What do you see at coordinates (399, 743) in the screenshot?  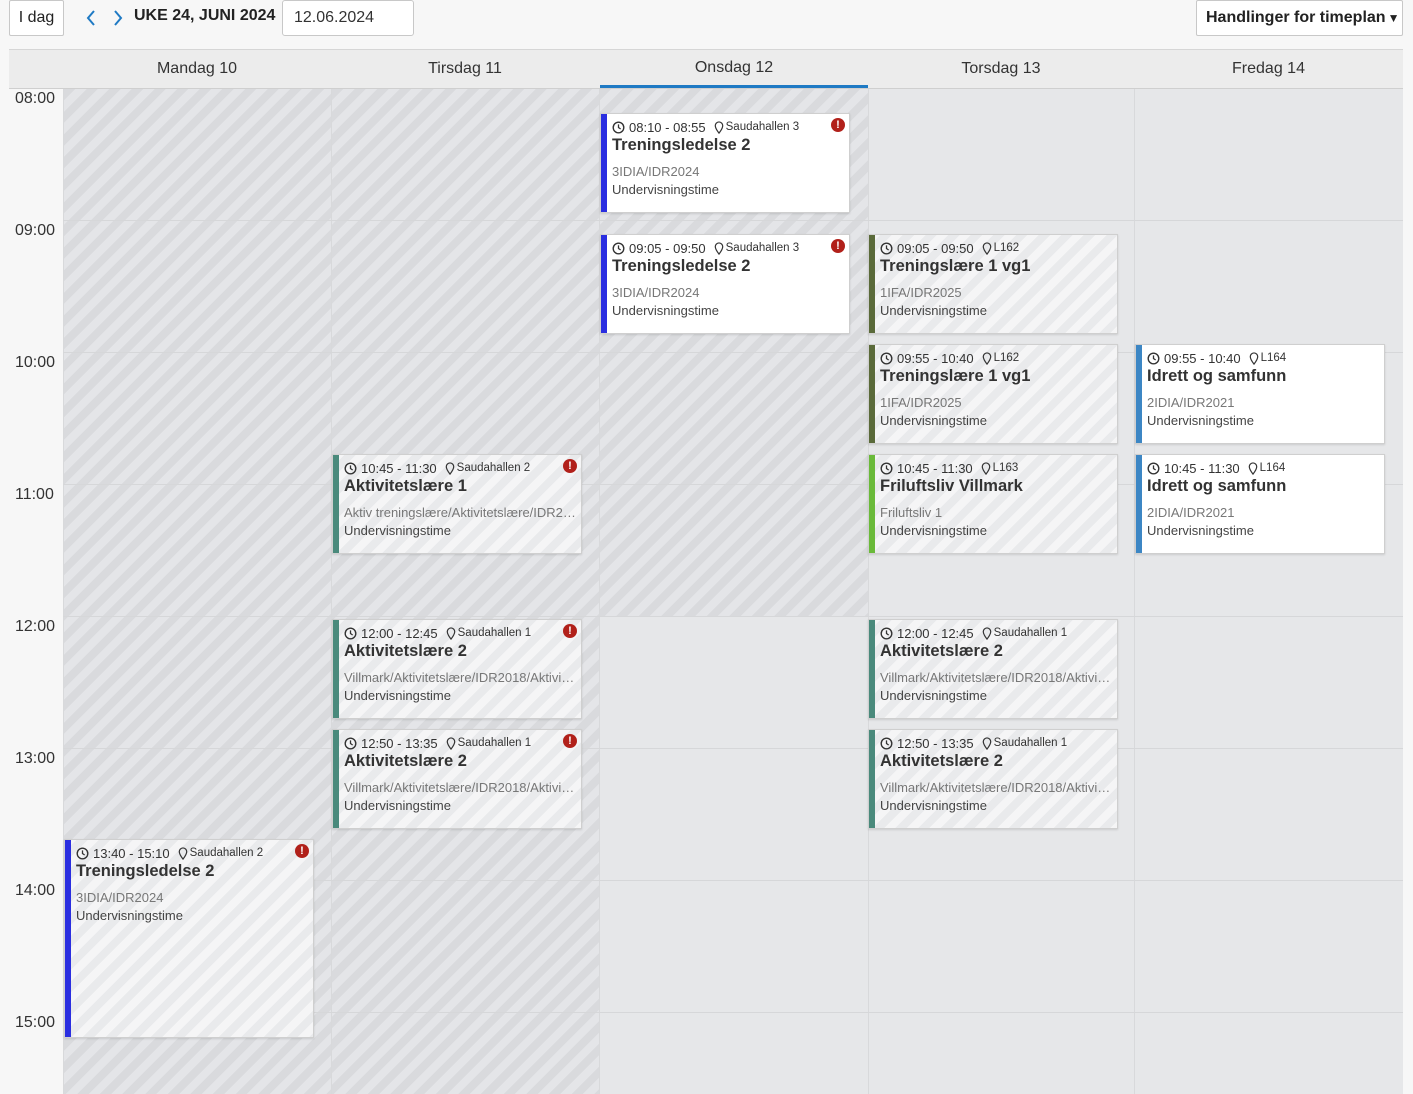 I see `event-time: 12:50 - 13:35` at bounding box center [399, 743].